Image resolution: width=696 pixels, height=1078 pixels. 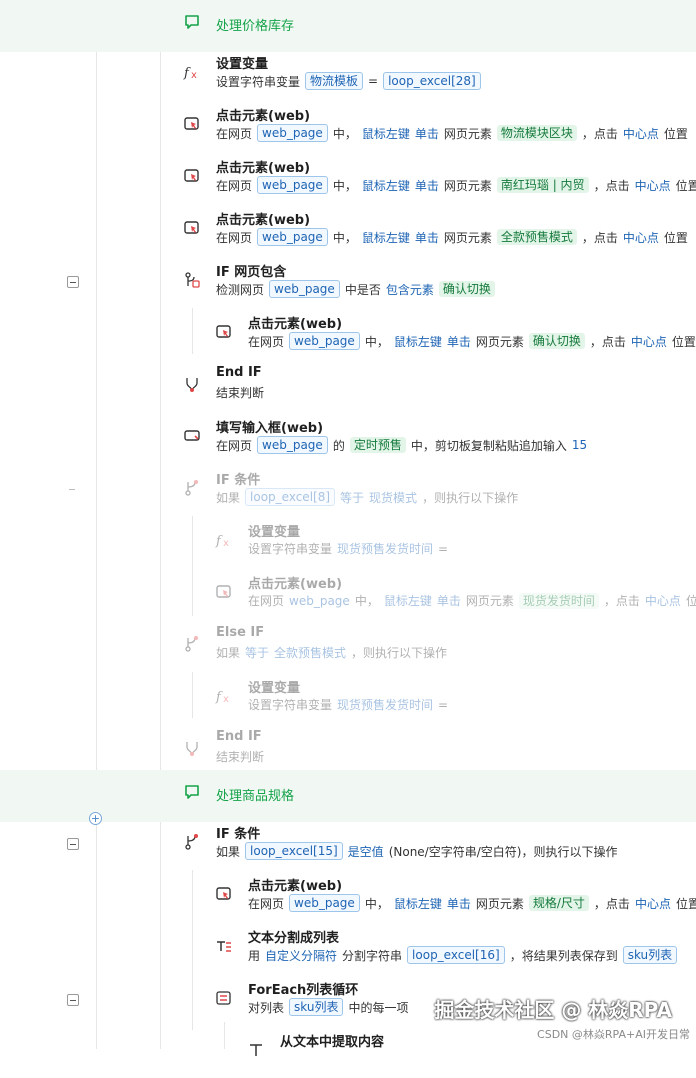 What do you see at coordinates (192, 280) in the screenshot?
I see `if-web-contains-icon` at bounding box center [192, 280].